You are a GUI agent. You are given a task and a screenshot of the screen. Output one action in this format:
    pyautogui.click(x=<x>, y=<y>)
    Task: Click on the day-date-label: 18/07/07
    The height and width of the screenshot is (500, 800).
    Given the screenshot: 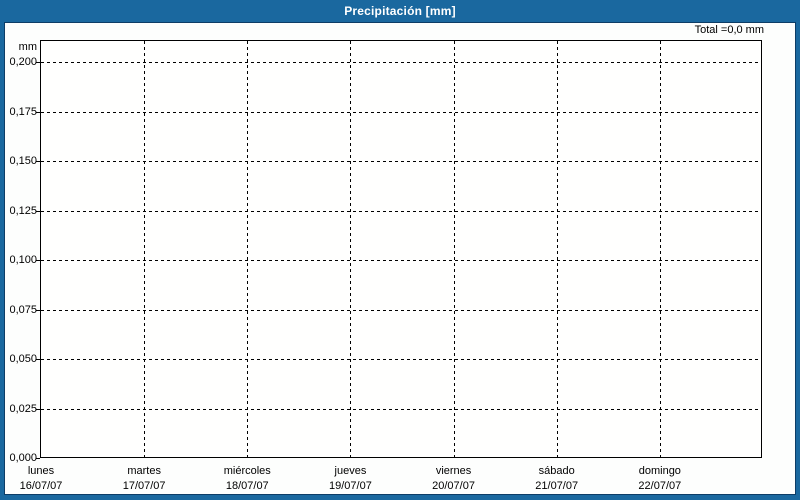 What is the action you would take?
    pyautogui.click(x=247, y=486)
    